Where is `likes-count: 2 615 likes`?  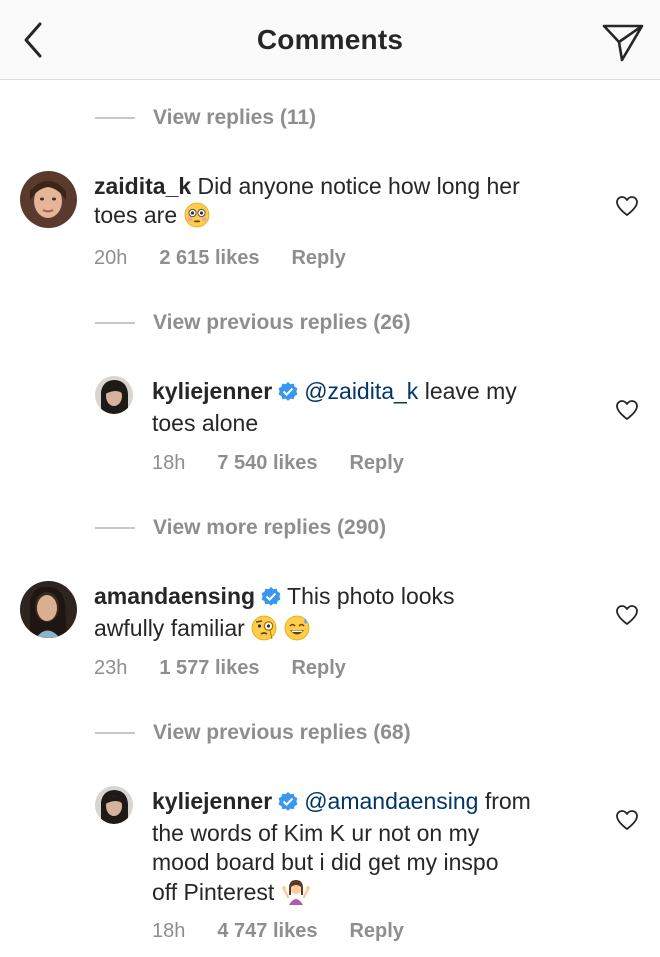
likes-count: 2 615 likes is located at coordinates (209, 258).